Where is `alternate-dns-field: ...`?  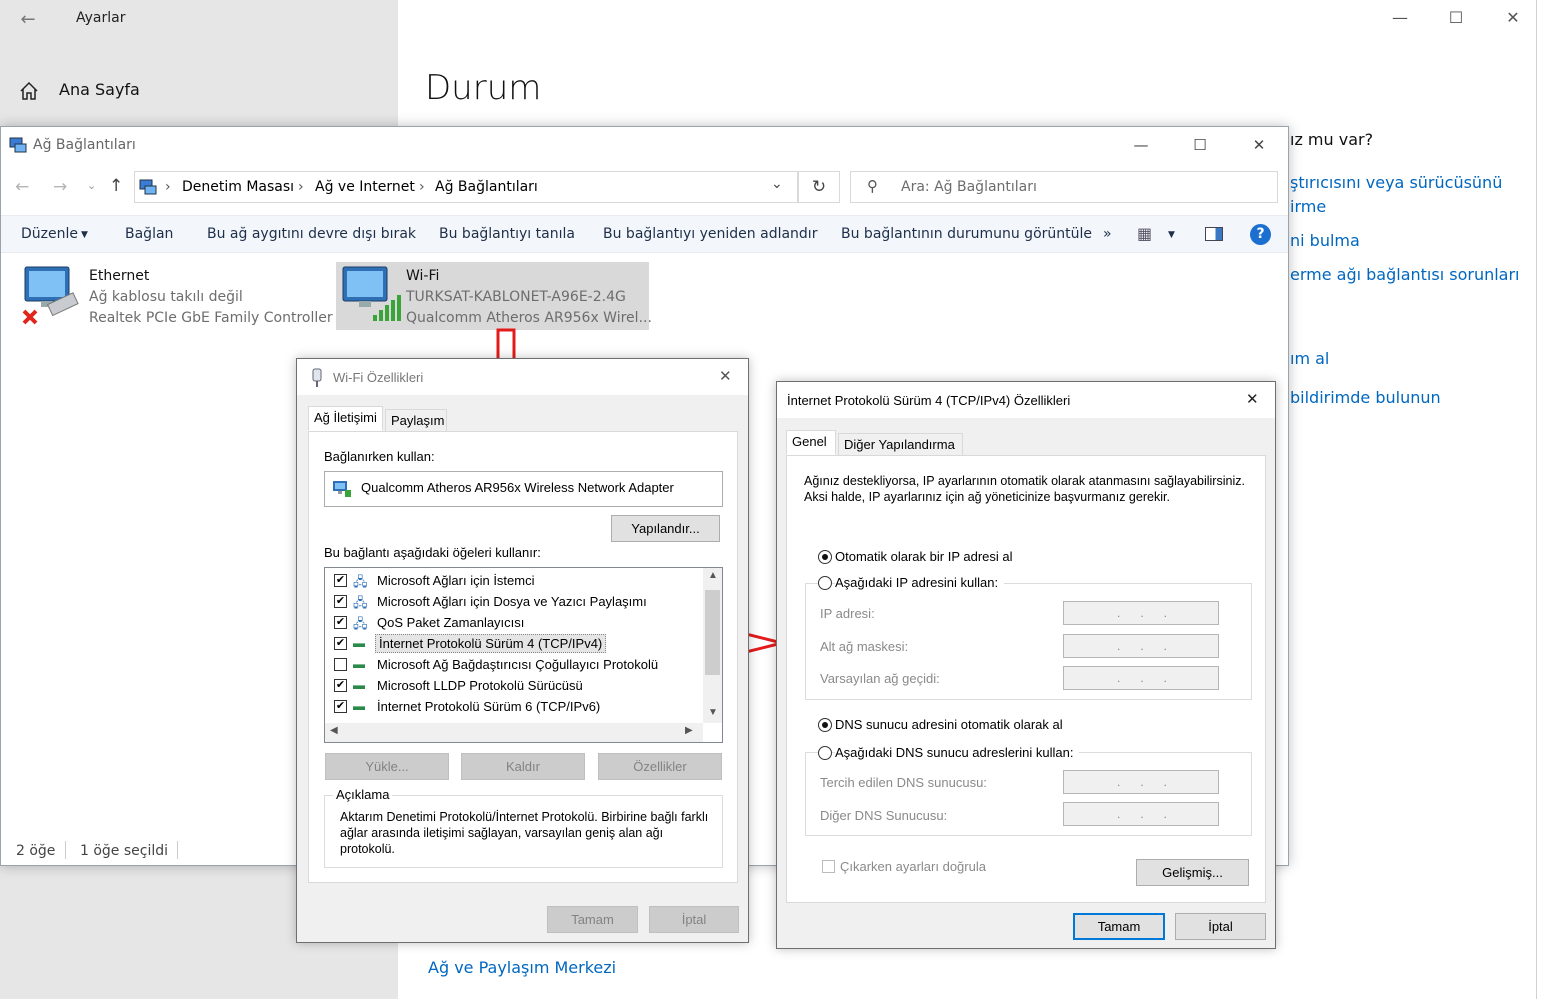
alternate-dns-field: ... is located at coordinates (1141, 814).